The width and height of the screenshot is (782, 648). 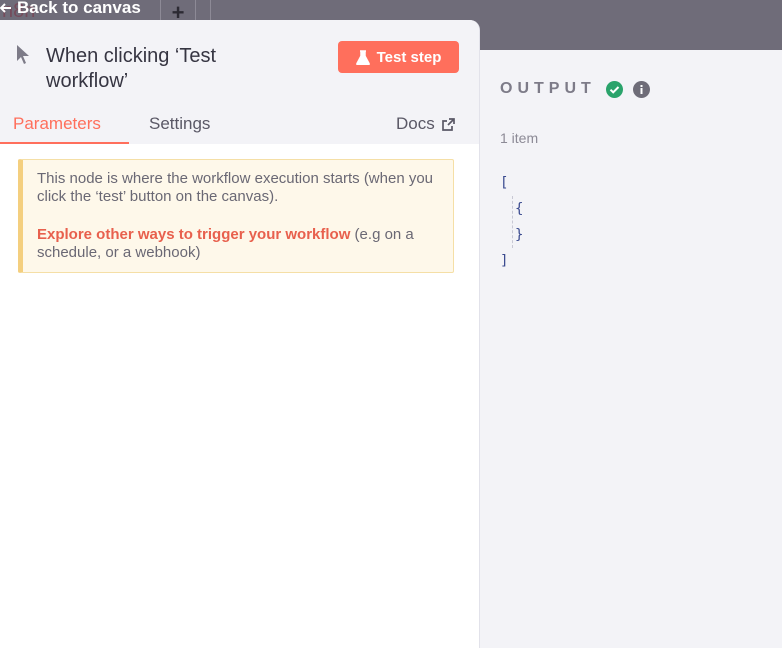 What do you see at coordinates (519, 235) in the screenshot?
I see `json-close-brace: }` at bounding box center [519, 235].